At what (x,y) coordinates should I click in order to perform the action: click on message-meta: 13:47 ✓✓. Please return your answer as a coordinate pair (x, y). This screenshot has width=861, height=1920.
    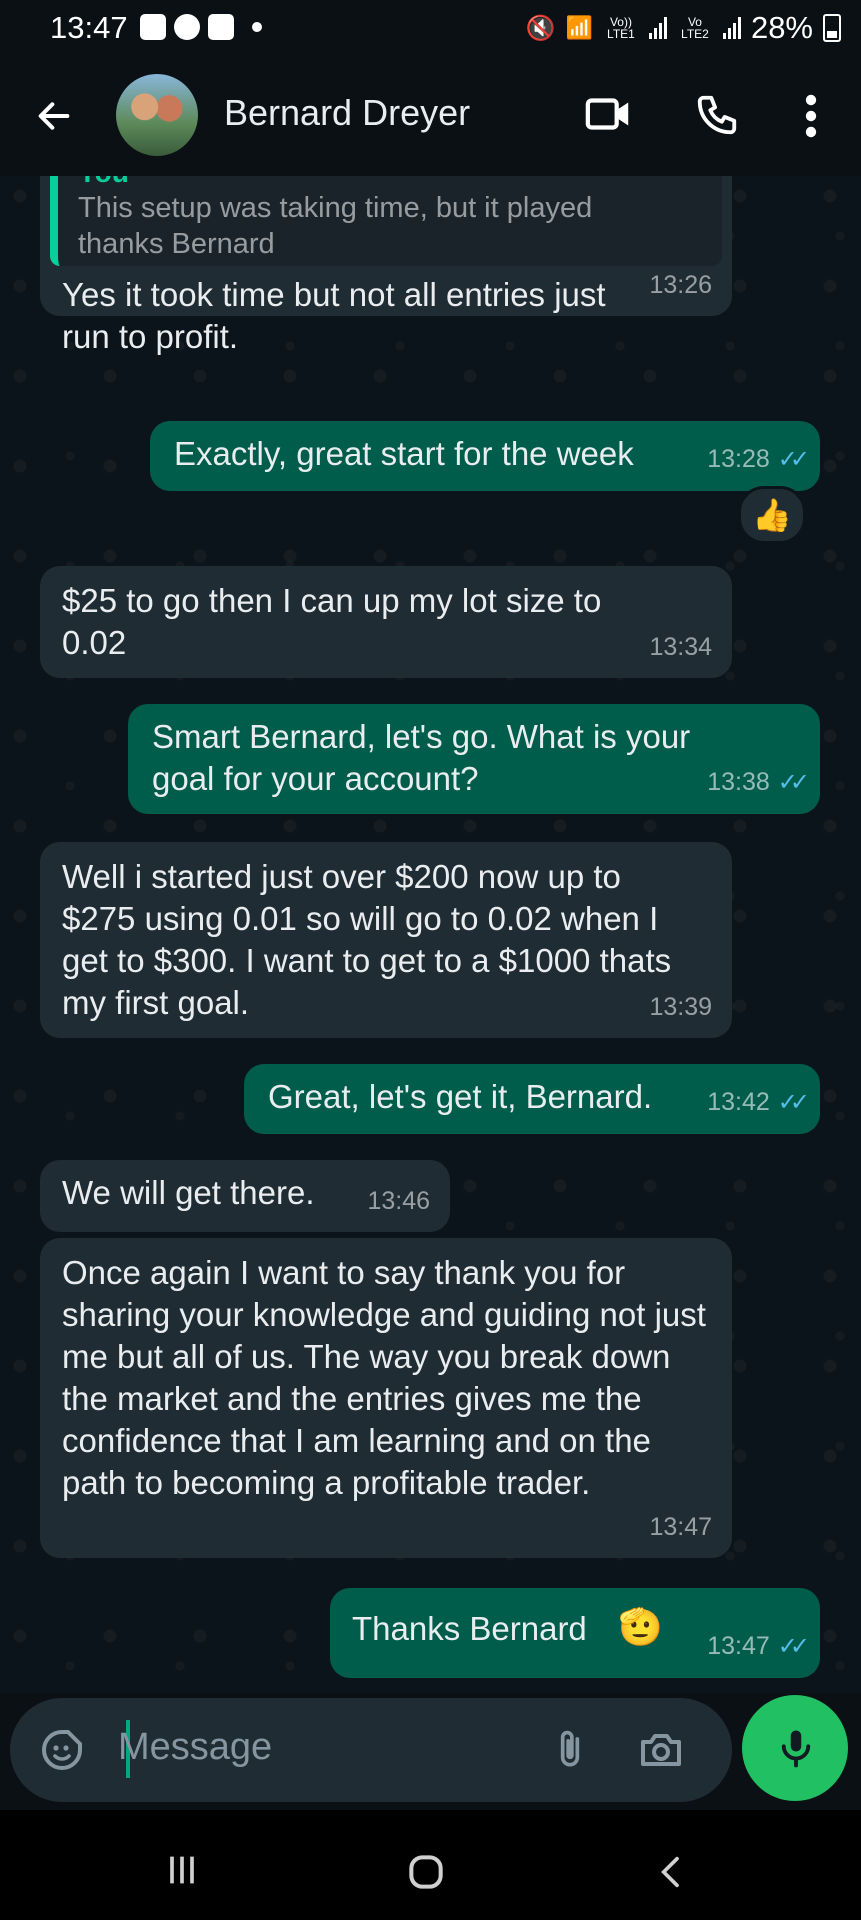
    Looking at the image, I should click on (758, 1646).